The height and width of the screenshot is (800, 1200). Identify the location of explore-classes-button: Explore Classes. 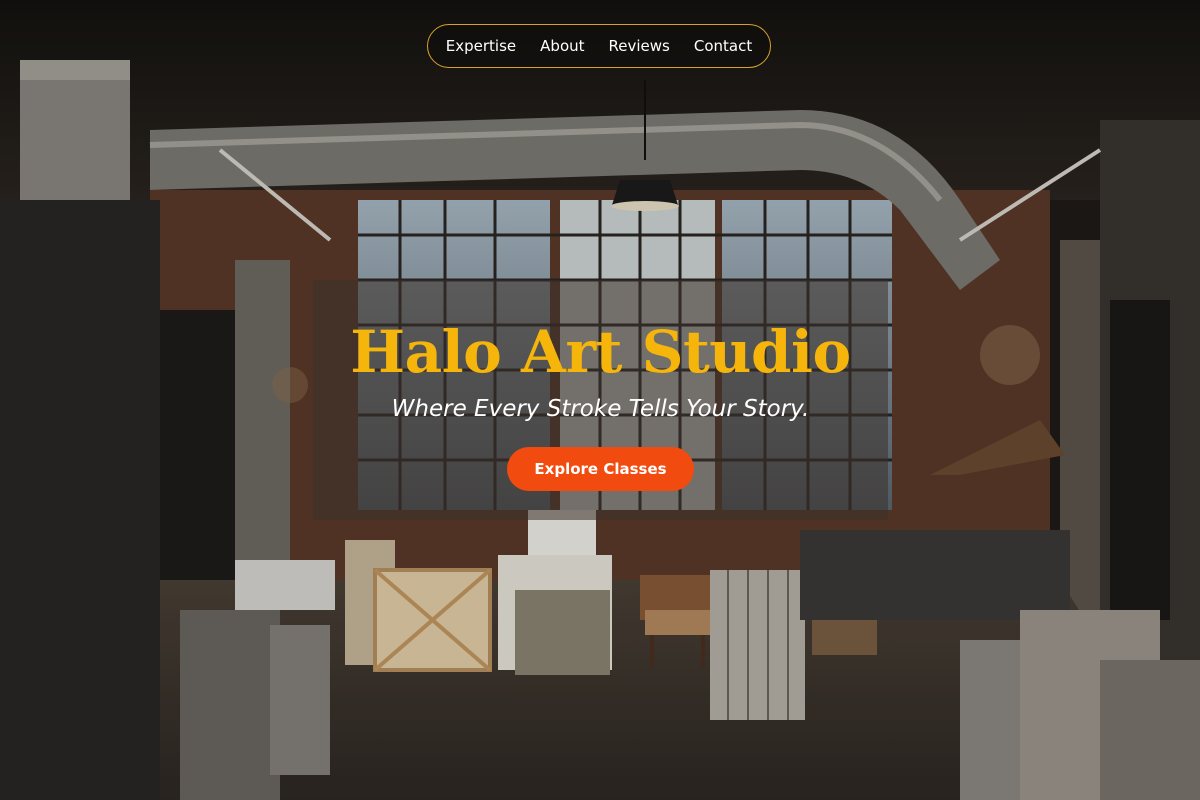
(600, 469).